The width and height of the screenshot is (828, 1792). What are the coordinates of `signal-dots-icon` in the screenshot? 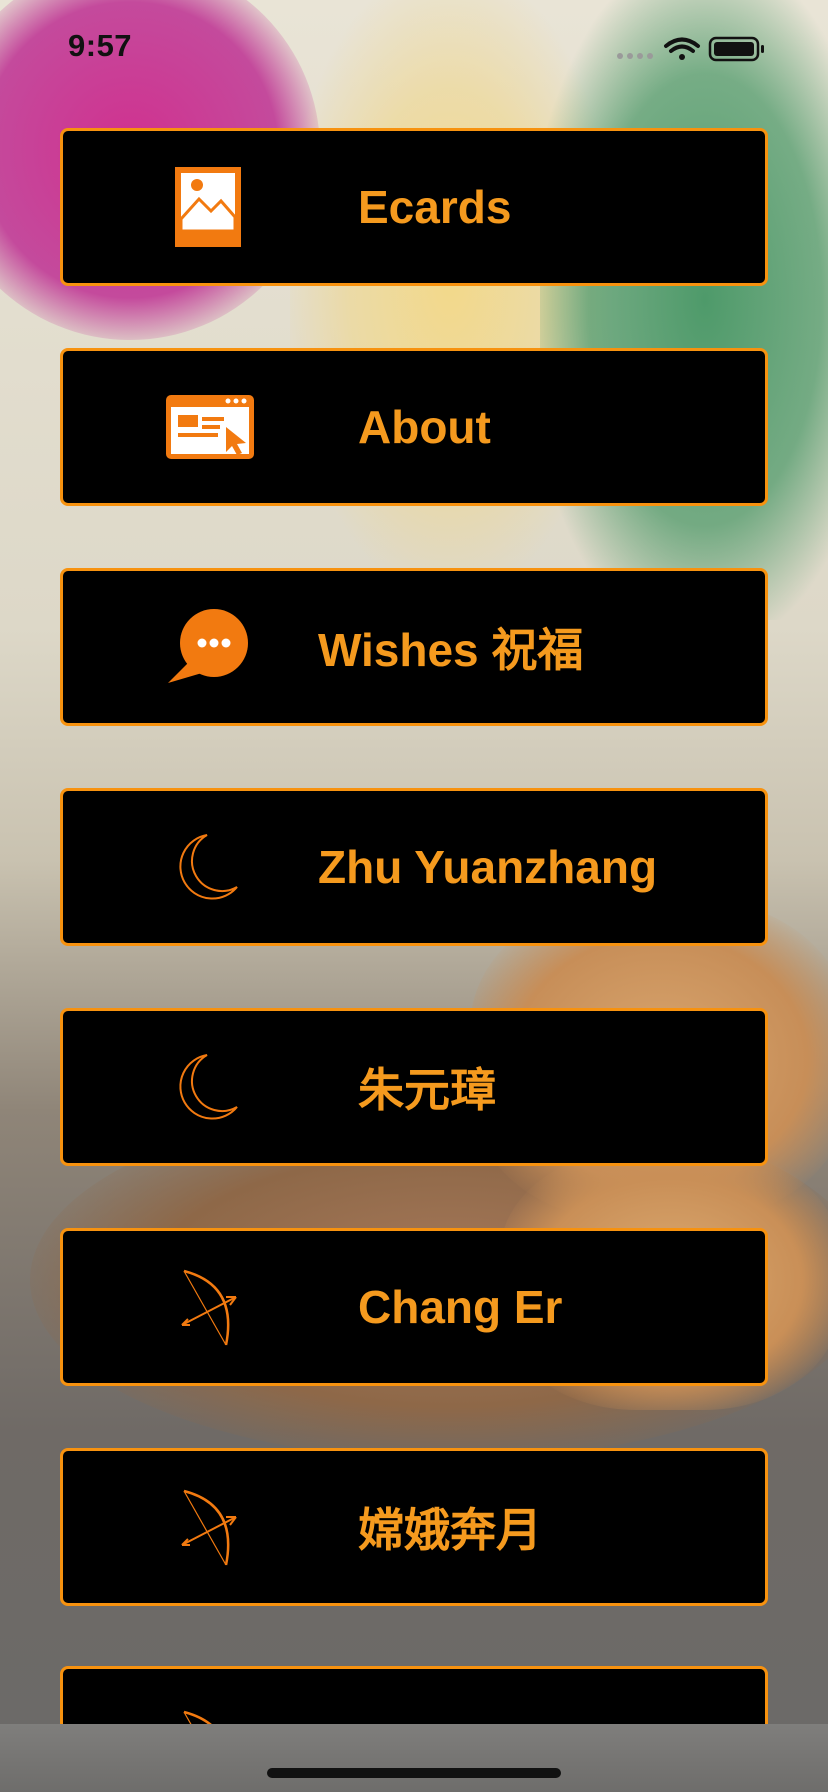 It's located at (635, 56).